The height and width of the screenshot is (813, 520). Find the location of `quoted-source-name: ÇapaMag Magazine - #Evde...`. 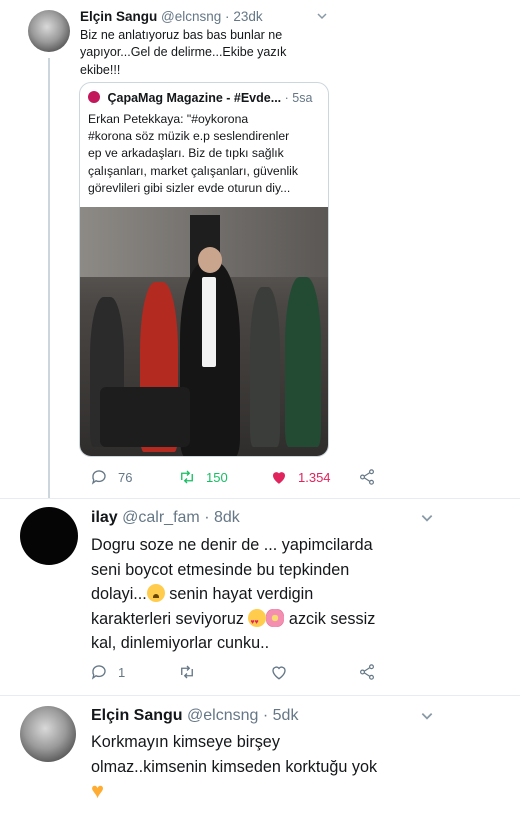

quoted-source-name: ÇapaMag Magazine - #Evde... is located at coordinates (194, 98).